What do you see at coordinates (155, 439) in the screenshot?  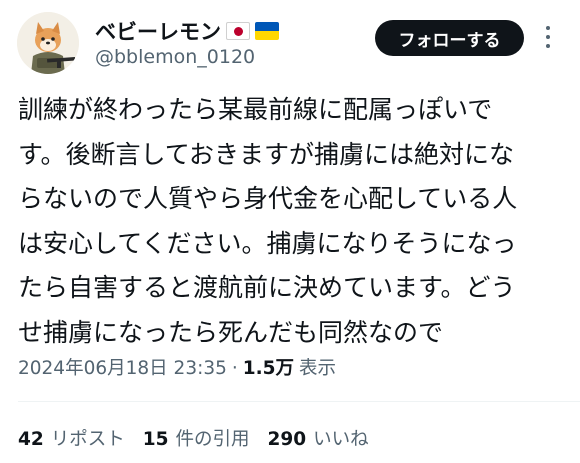 I see `quotes-count: 15` at bounding box center [155, 439].